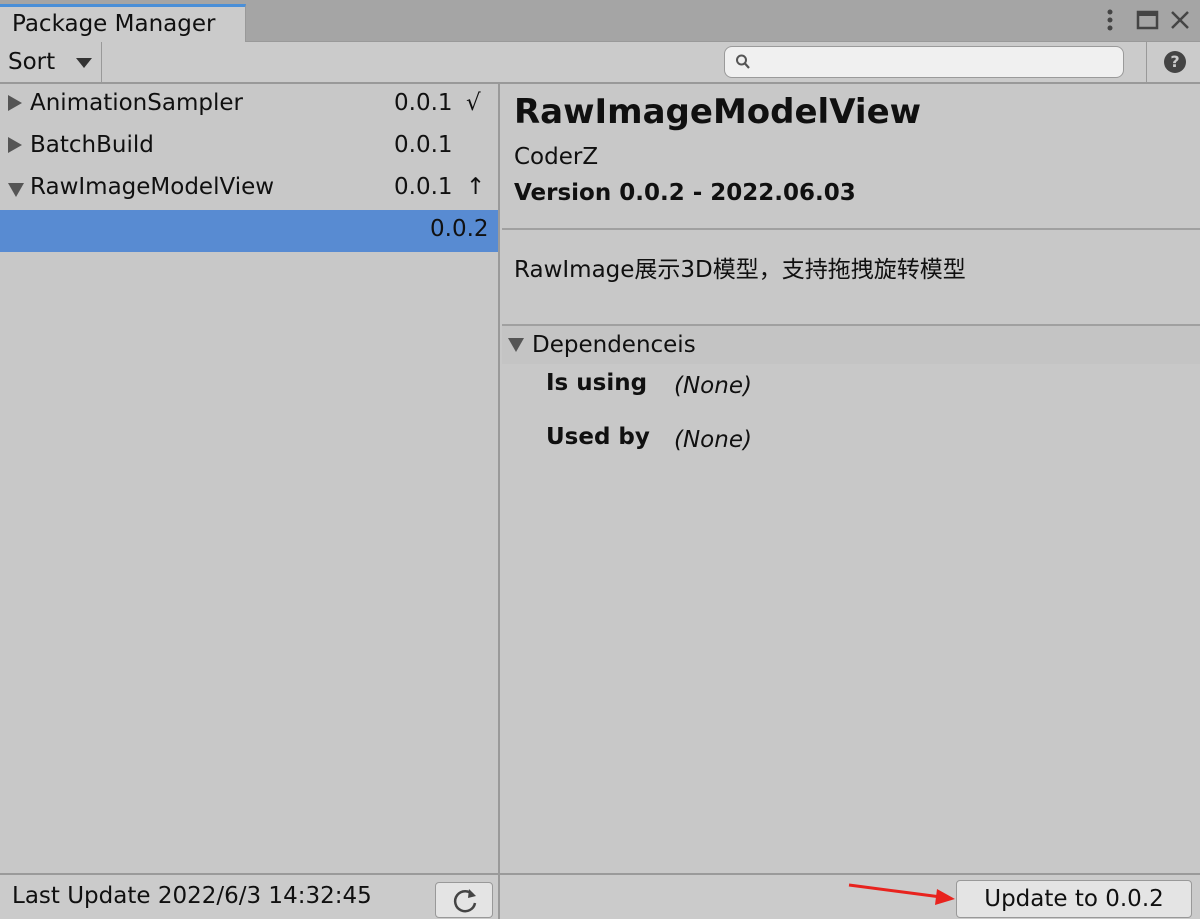 The height and width of the screenshot is (919, 1200). Describe the element at coordinates (685, 193) in the screenshot. I see `package-version-line: Version 0.0.2 - 2022.06.03` at that location.